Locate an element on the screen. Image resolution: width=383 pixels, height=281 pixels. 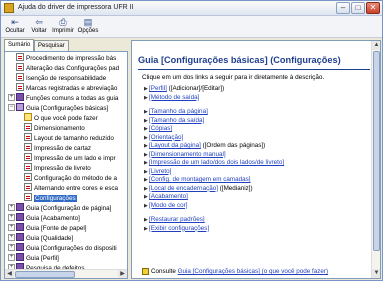
content-vertical-scrollbar: ▲ ▼ is located at coordinates (375, 159).